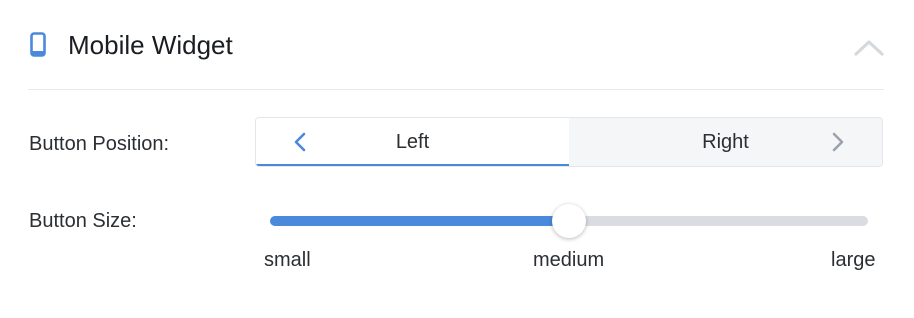  What do you see at coordinates (838, 142) in the screenshot?
I see `chevron-right-icon` at bounding box center [838, 142].